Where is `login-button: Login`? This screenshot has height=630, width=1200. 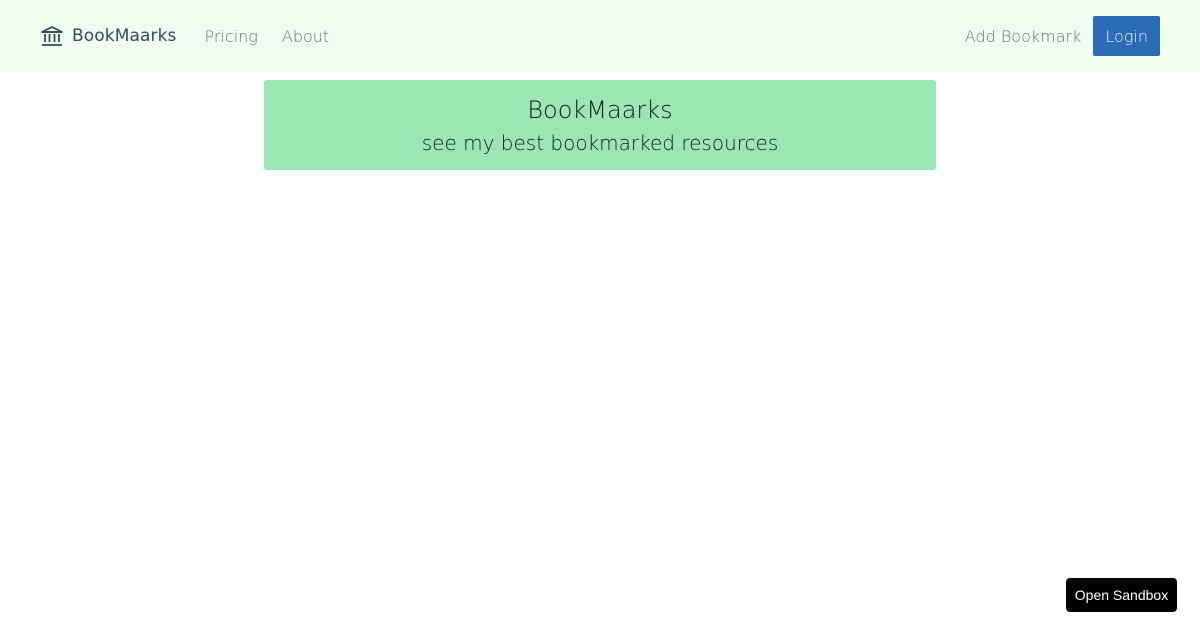 login-button: Login is located at coordinates (1126, 36).